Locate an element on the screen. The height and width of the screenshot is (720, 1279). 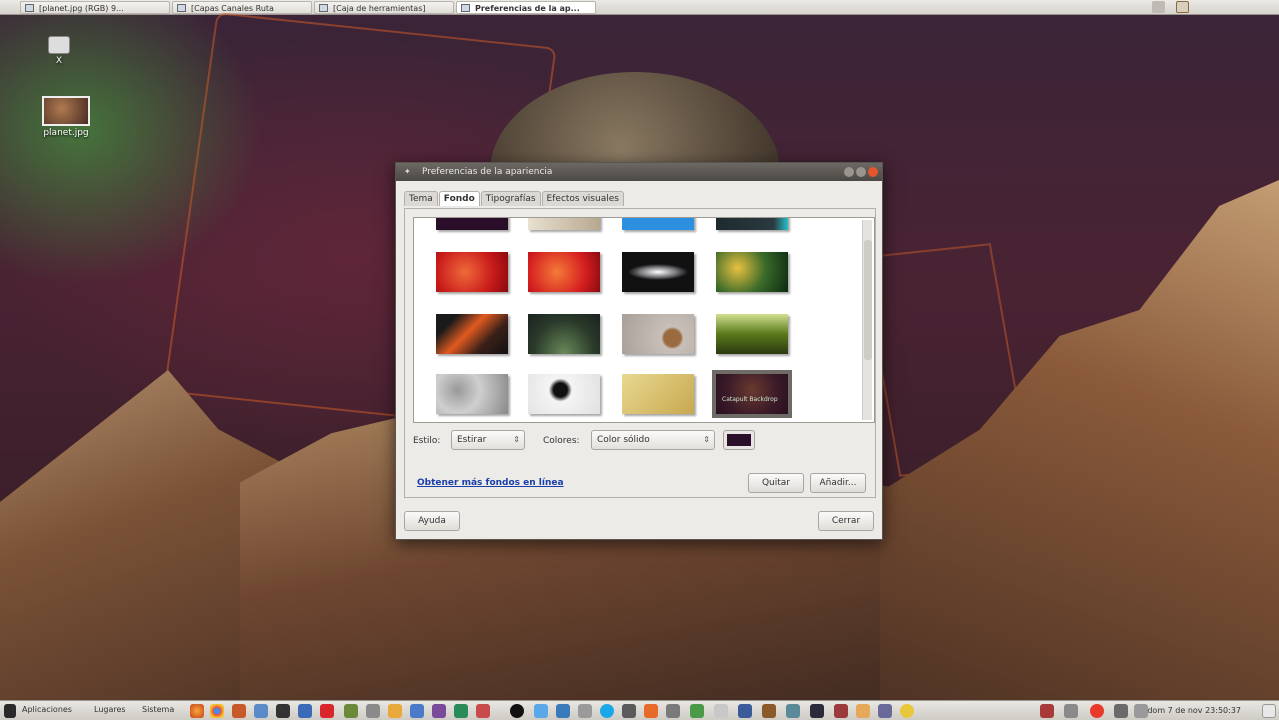
maximize-icon is located at coordinates (861, 172).